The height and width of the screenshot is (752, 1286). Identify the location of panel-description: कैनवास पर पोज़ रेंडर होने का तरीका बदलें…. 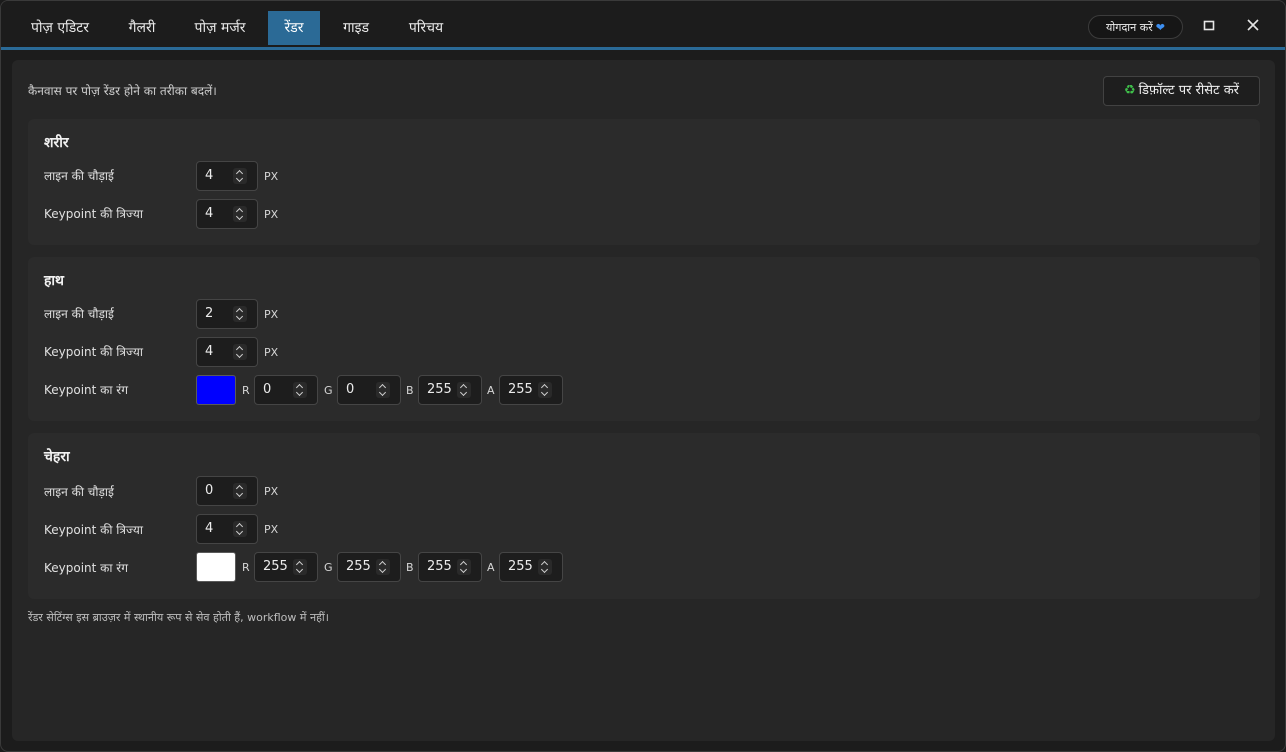
(122, 91).